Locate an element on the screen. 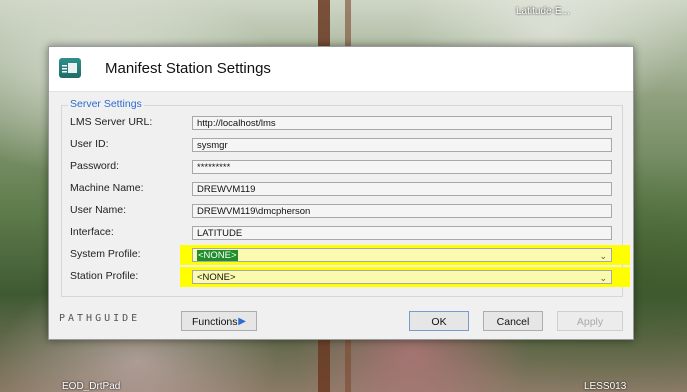 This screenshot has height=392, width=687. station-profile-select: <NONE> ⌄ is located at coordinates (402, 277).